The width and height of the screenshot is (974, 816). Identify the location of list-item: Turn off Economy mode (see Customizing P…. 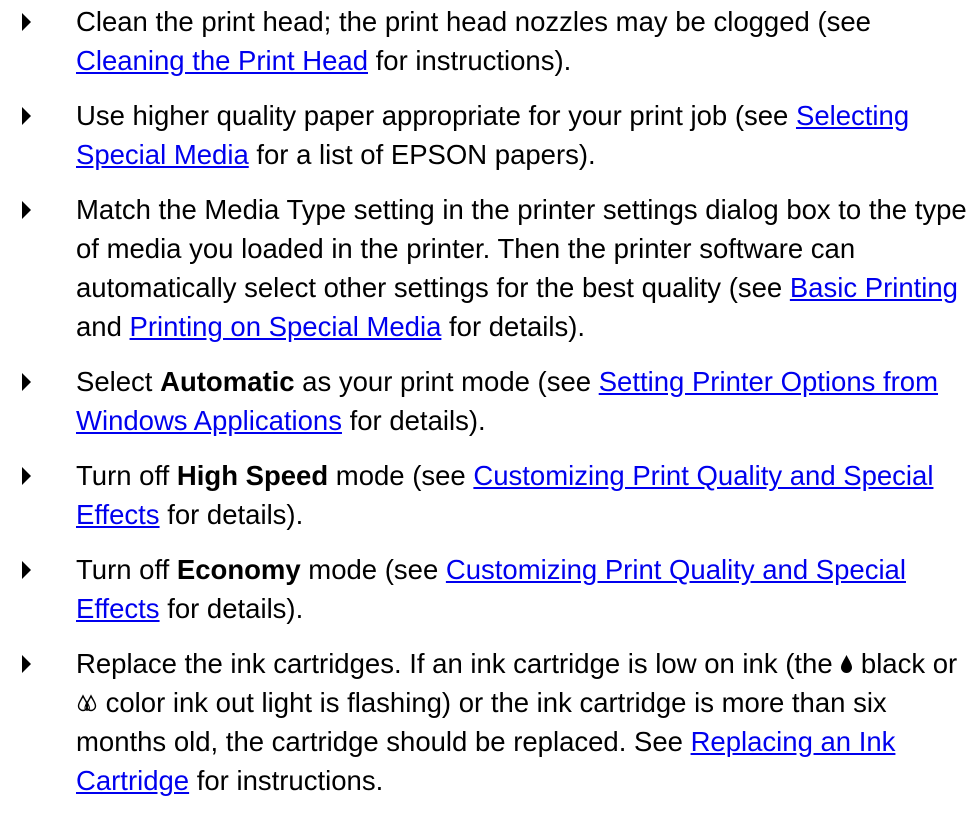
(487, 589).